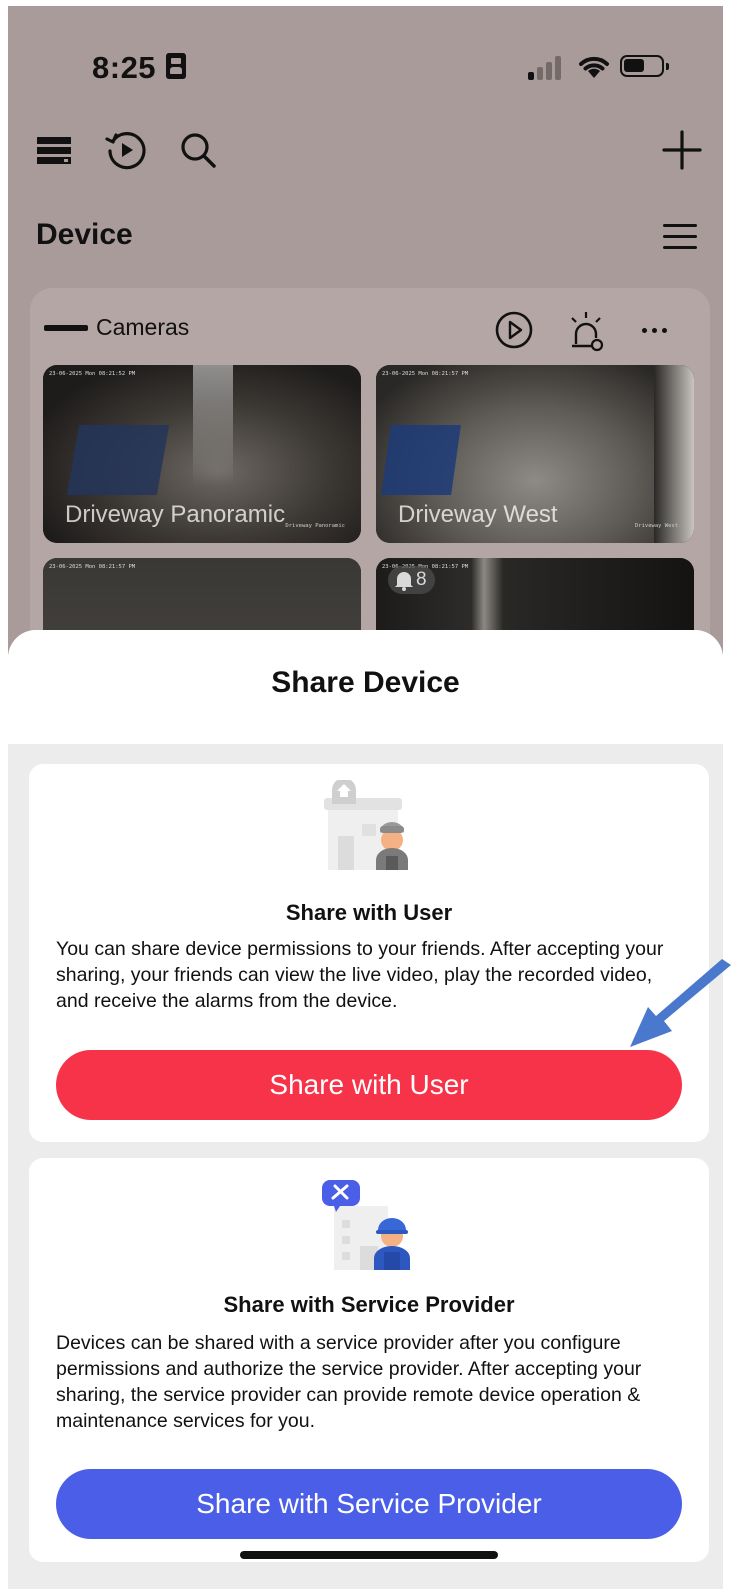 This screenshot has height=1589, width=731. I want to click on alarm-count-badge: 8, so click(411, 580).